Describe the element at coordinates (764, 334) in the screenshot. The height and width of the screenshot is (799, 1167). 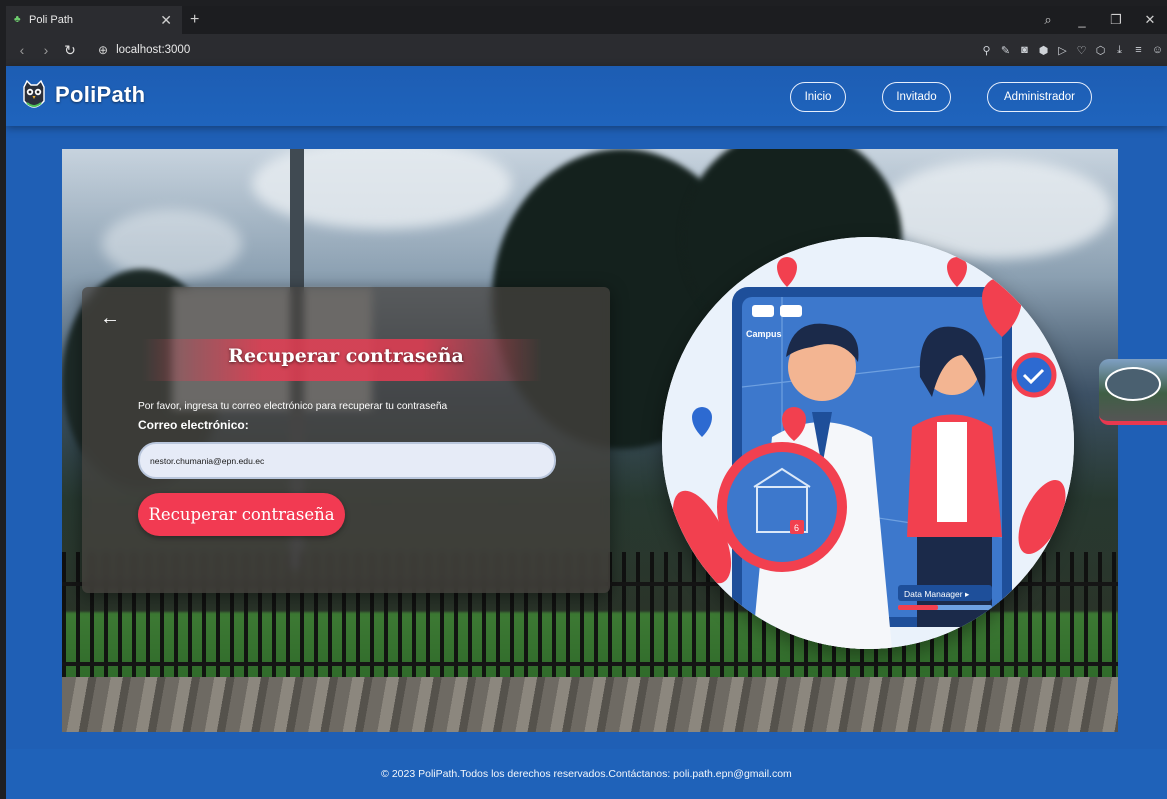
I see `campus-label: Campus` at that location.